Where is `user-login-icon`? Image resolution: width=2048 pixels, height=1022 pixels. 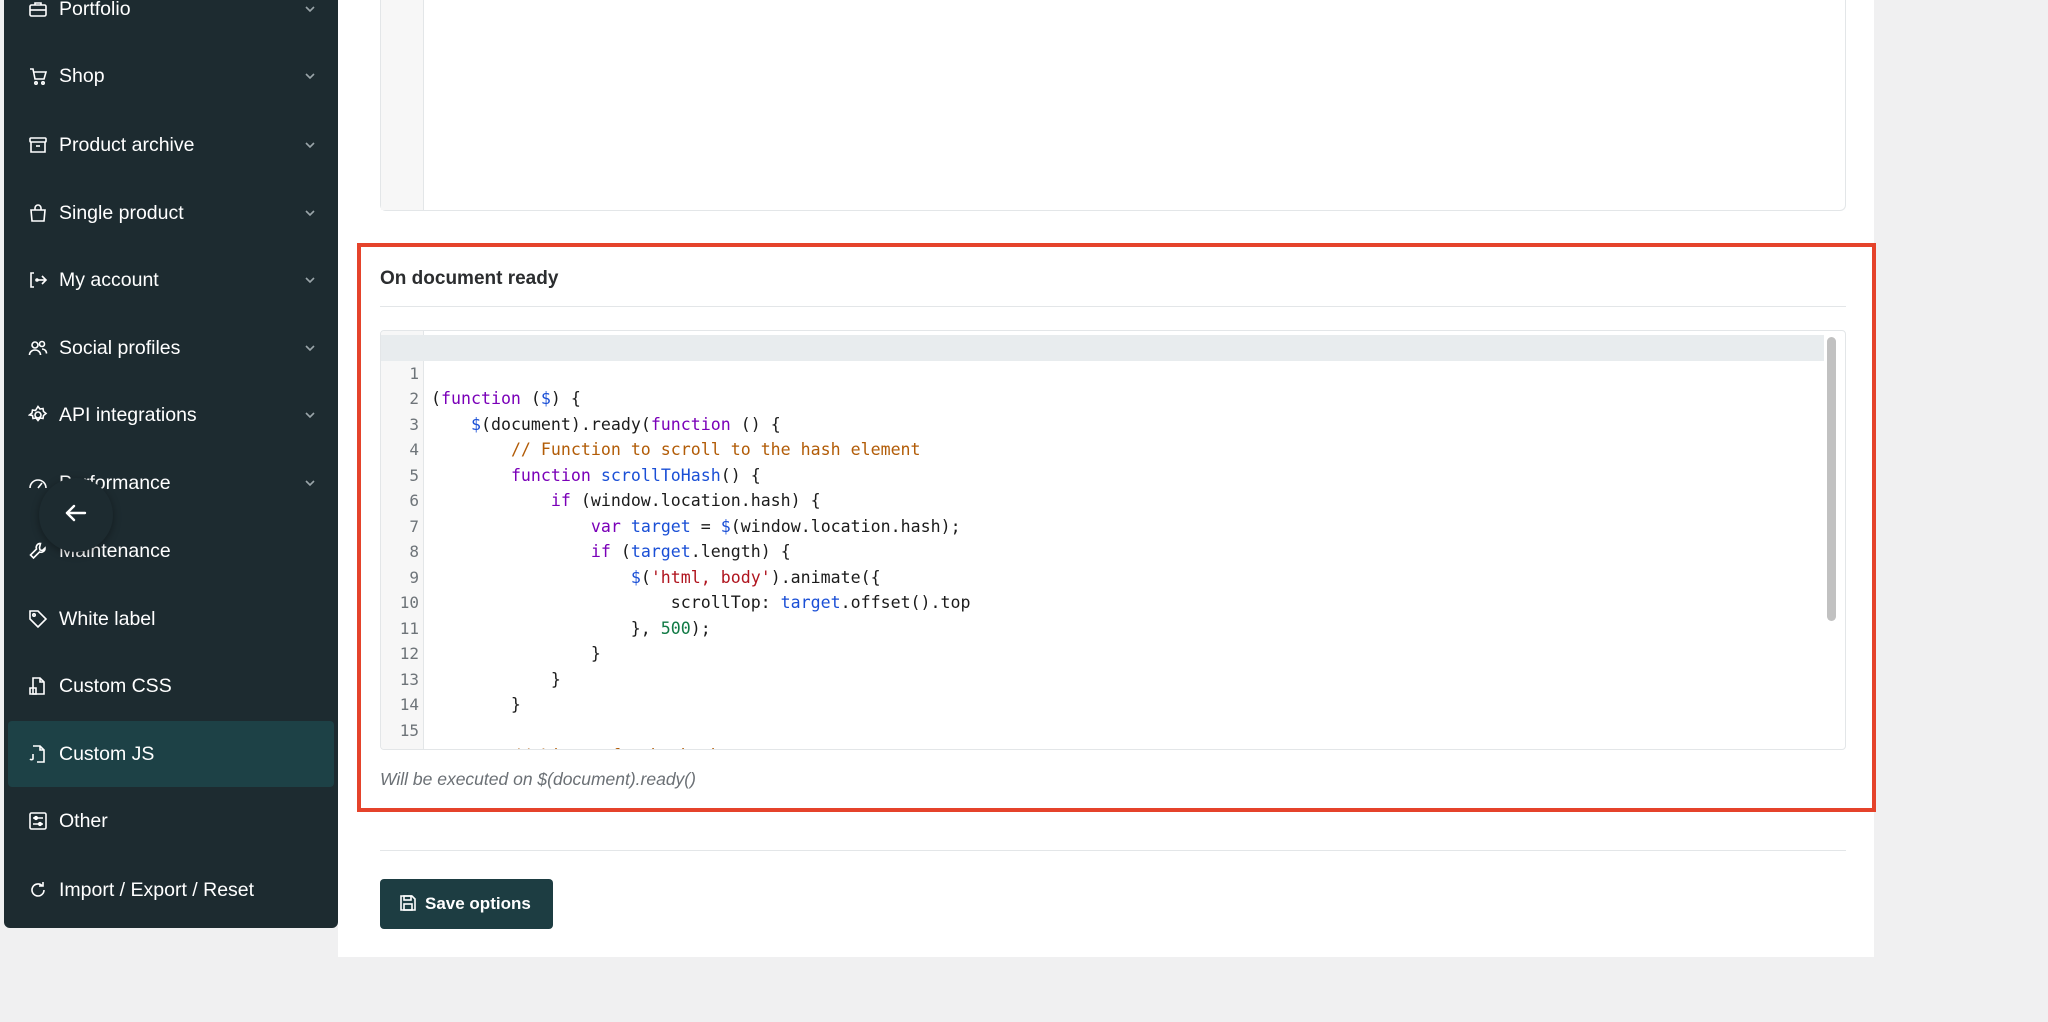
user-login-icon is located at coordinates (38, 280).